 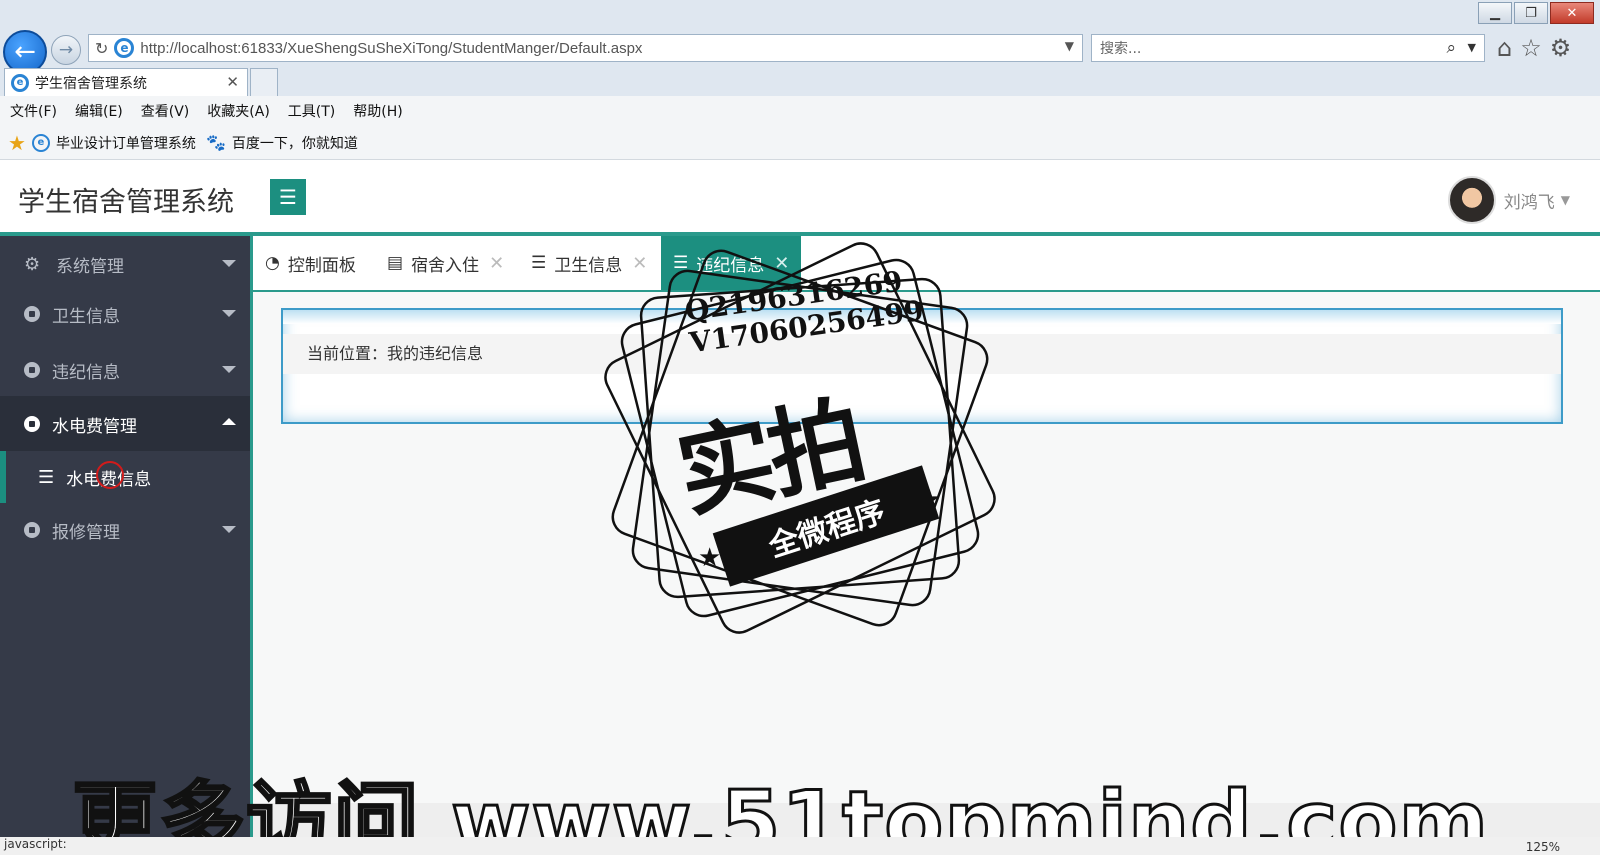 I want to click on search-dropdown-icon: ▼, so click(x=1472, y=47).